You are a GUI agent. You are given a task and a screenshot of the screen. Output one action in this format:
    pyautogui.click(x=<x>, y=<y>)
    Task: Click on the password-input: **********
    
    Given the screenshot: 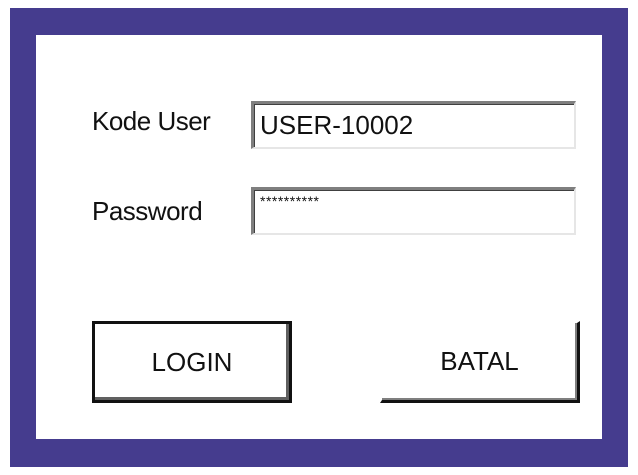 What is the action you would take?
    pyautogui.click(x=413, y=211)
    